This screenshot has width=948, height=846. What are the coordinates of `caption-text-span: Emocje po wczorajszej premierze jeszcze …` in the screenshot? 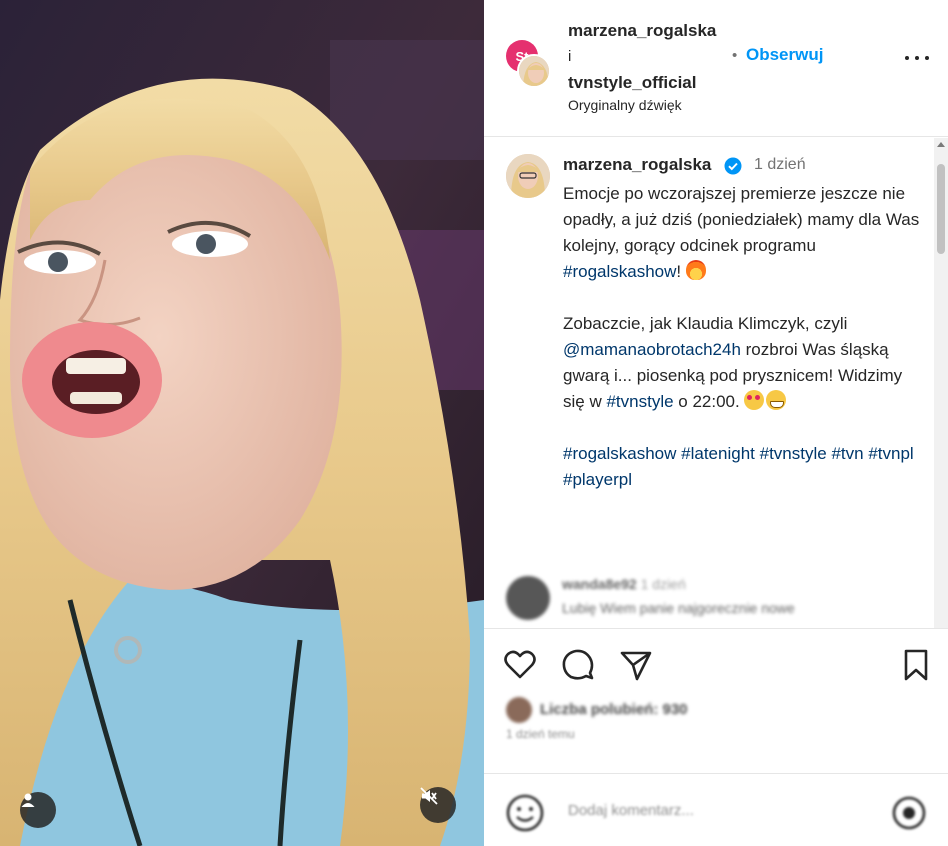 It's located at (741, 219).